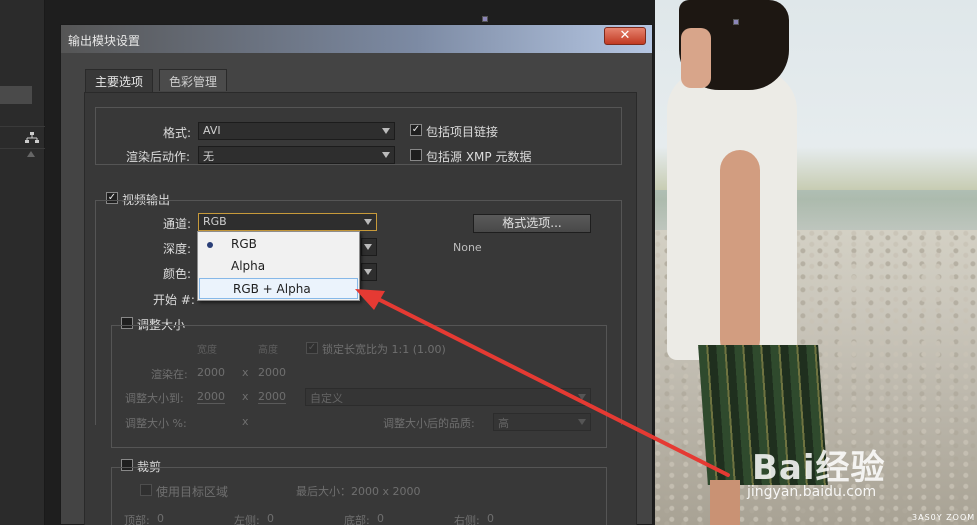 The height and width of the screenshot is (525, 977). I want to click on arrow-shaft, so click(550, 385).